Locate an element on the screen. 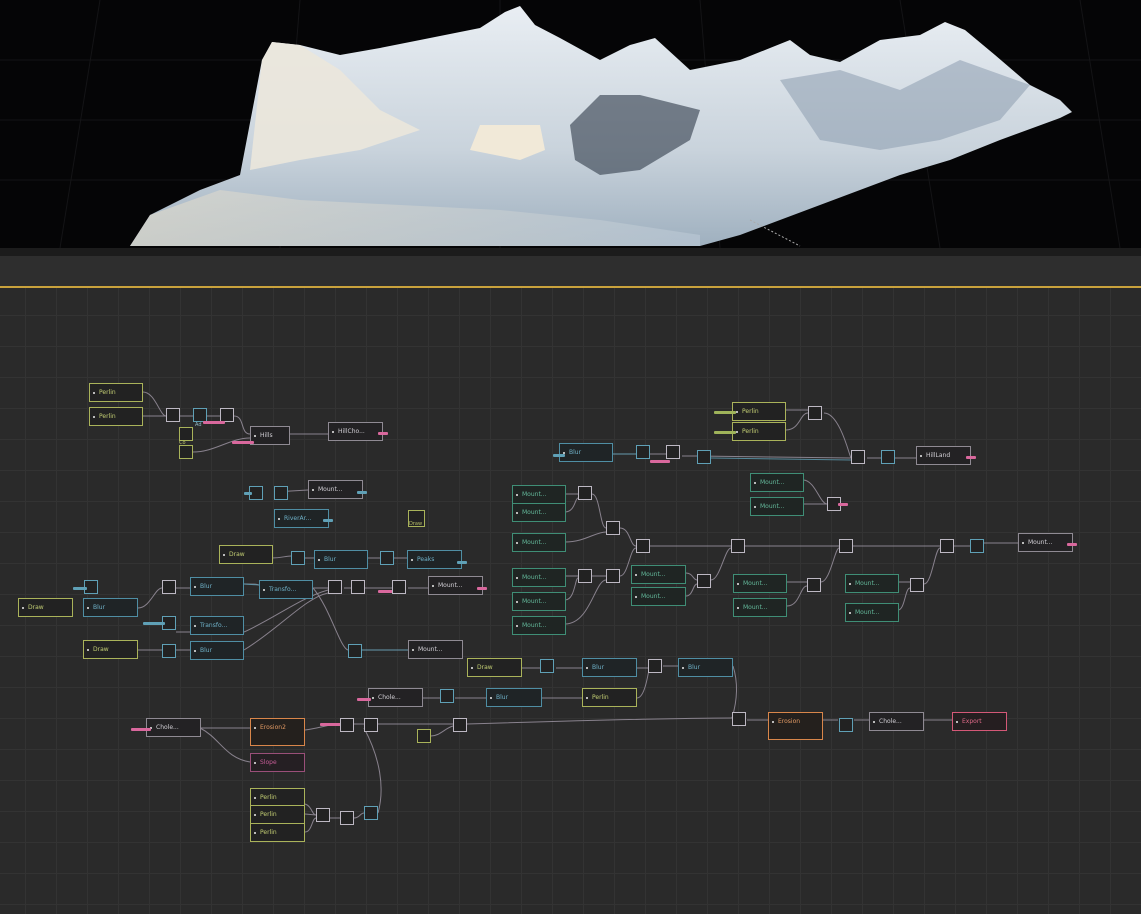 Image resolution: width=1141 pixels, height=914 pixels. peaks-node: Peaks is located at coordinates (434, 559).